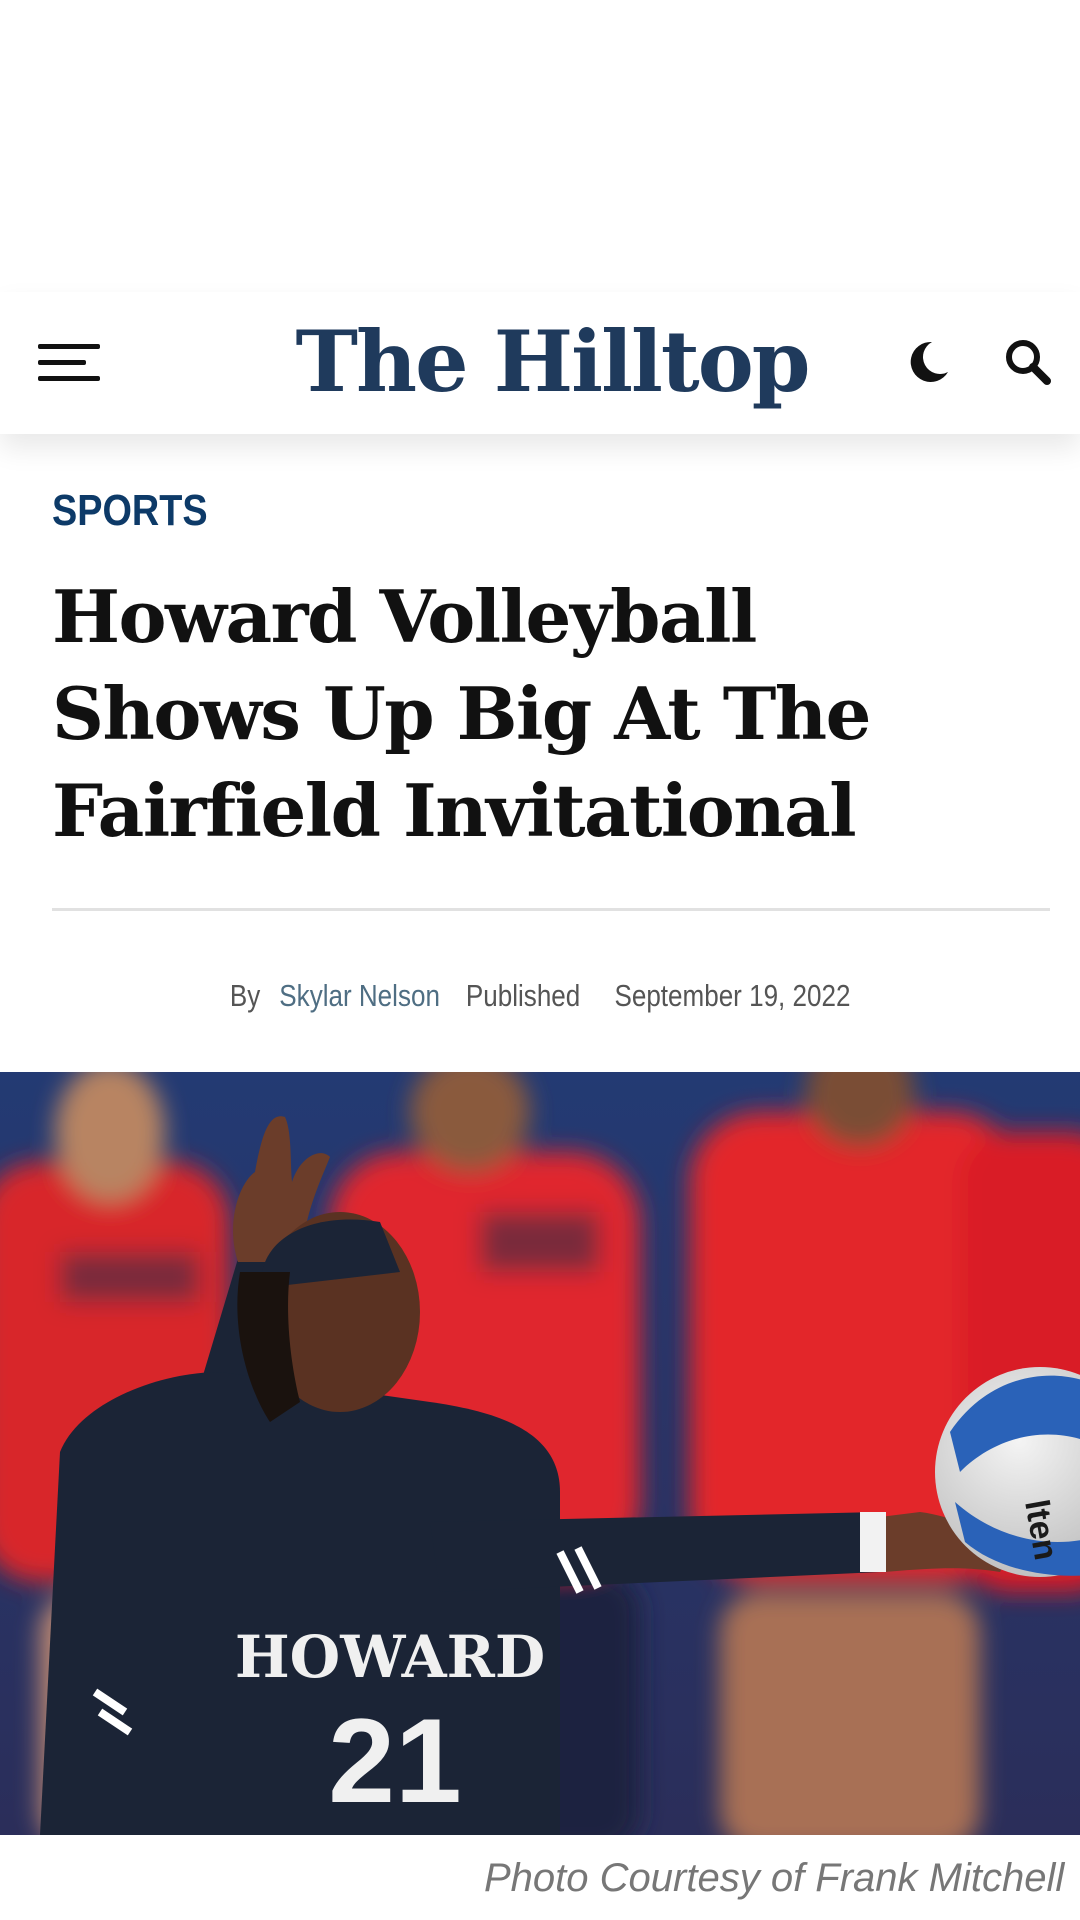 The image size is (1080, 1920). I want to click on site-header: The Hilltop, so click(540, 363).